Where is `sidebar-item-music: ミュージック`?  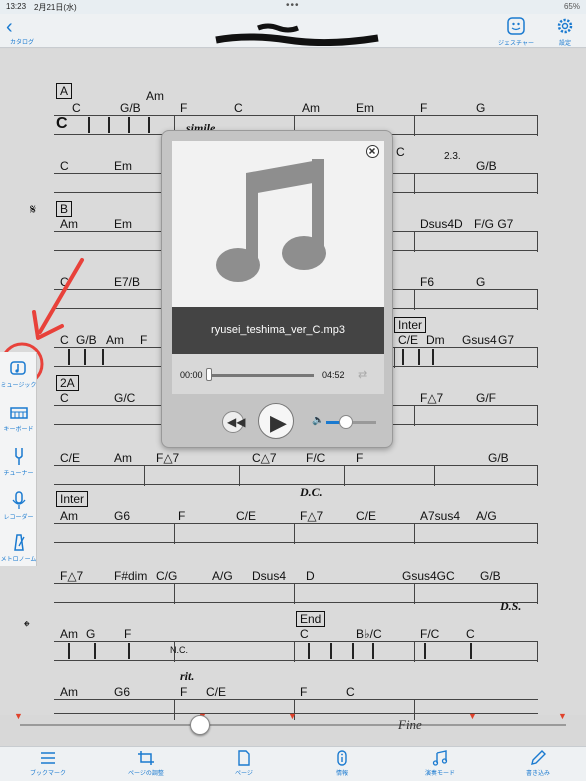
sidebar-item-music: ミュージック is located at coordinates (18, 373).